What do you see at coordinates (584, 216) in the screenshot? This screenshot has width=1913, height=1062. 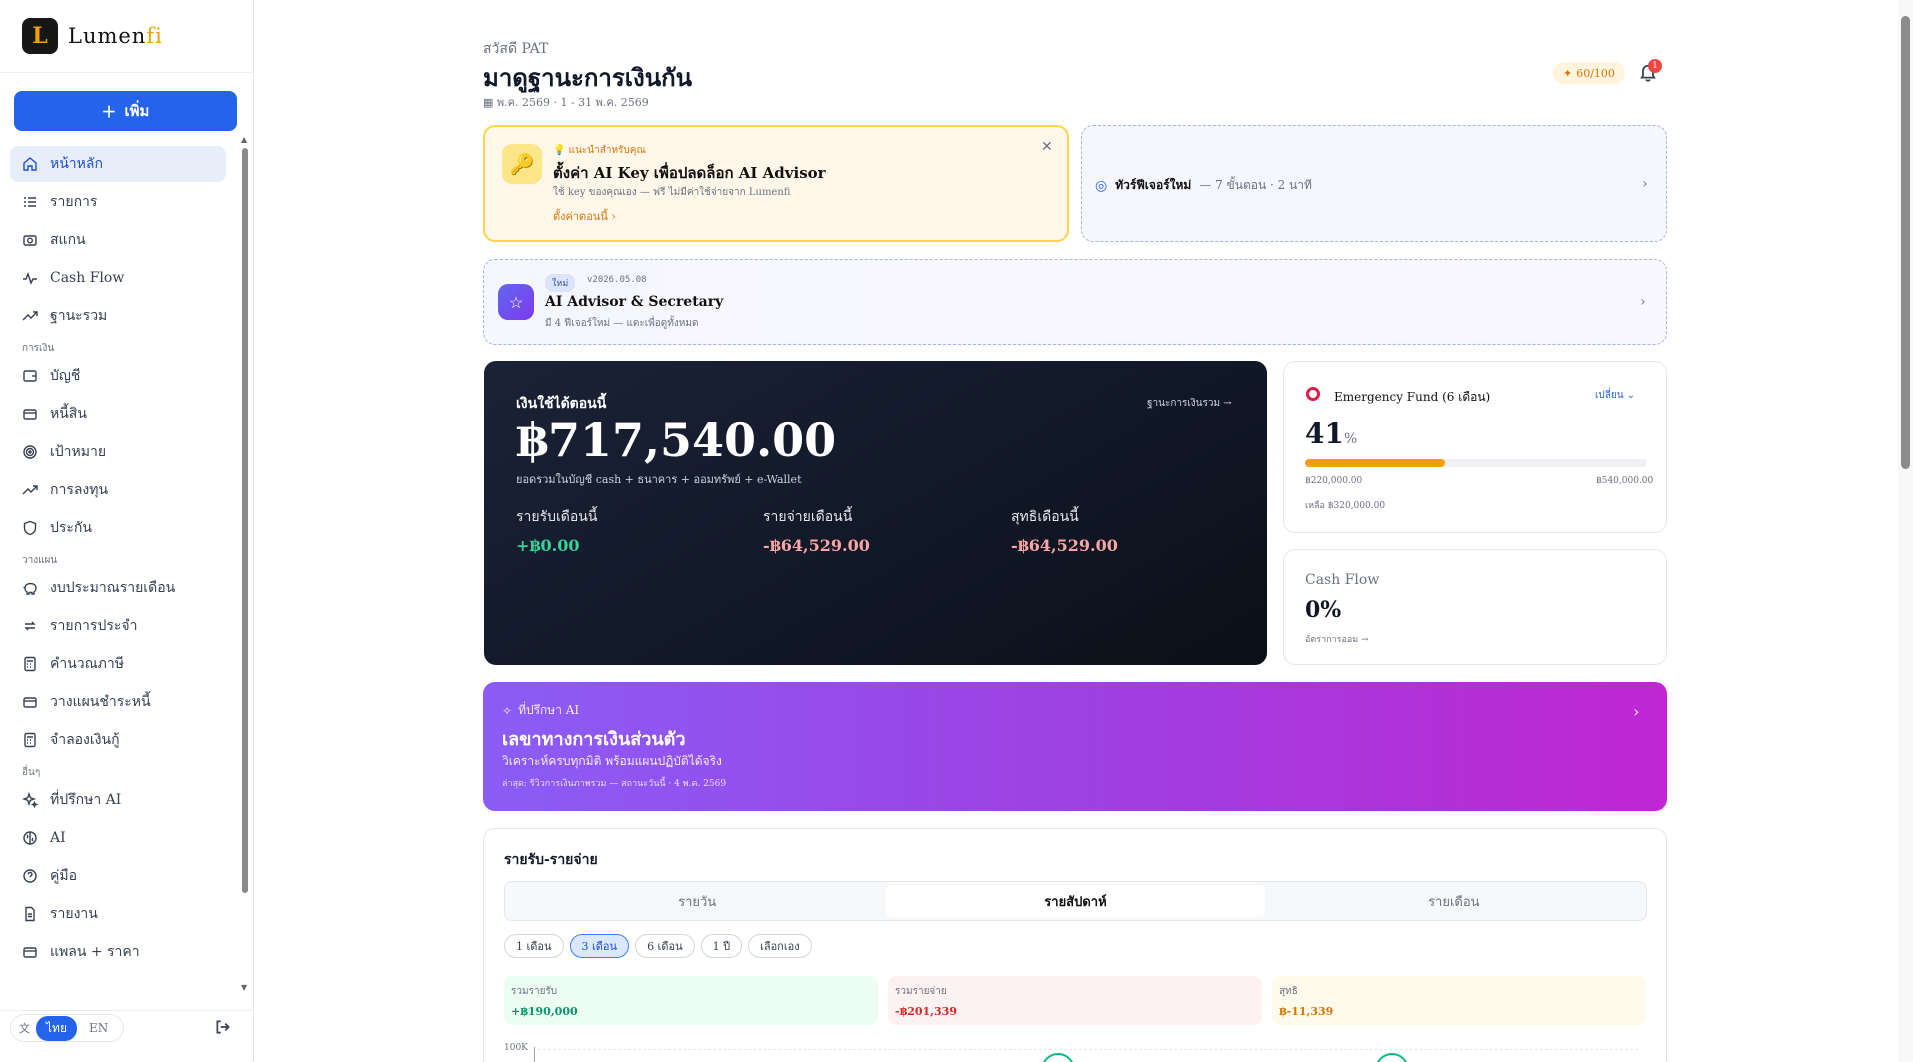 I see `setup-now-link: ตั้งค่าตอนนี้ ›` at bounding box center [584, 216].